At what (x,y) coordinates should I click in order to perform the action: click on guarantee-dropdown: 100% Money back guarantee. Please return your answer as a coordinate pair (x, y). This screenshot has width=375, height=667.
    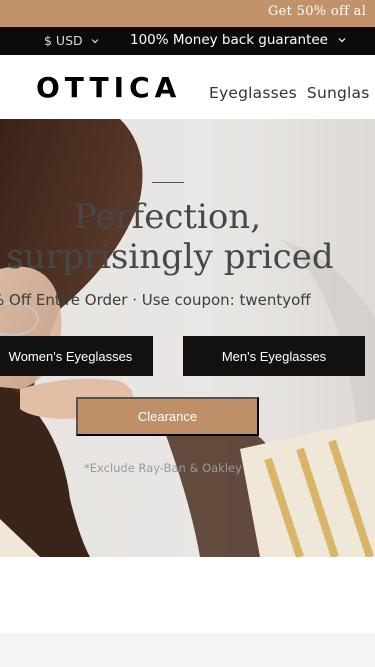
    Looking at the image, I should click on (238, 40).